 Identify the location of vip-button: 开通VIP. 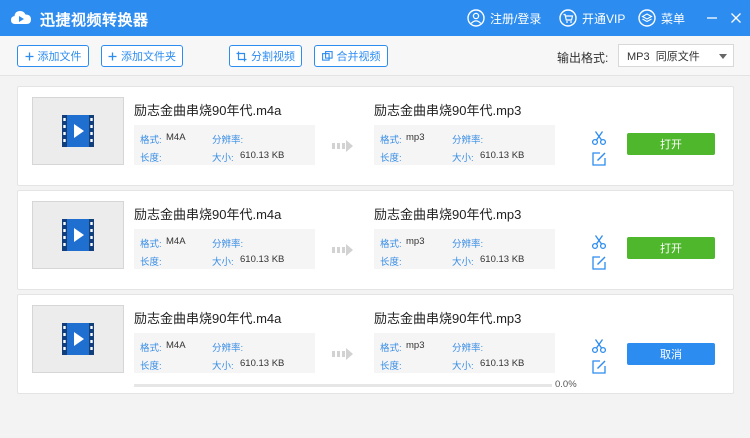
(592, 18).